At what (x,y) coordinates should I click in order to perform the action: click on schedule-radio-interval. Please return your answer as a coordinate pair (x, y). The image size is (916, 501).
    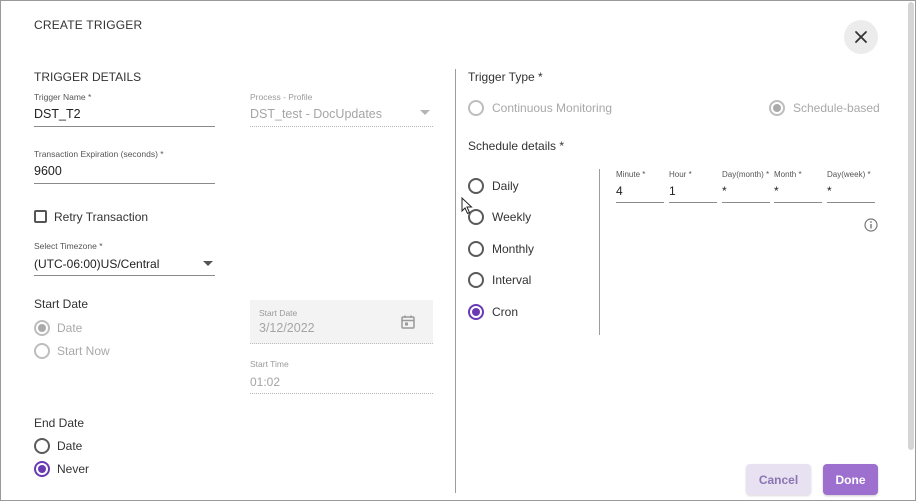
    Looking at the image, I should click on (476, 280).